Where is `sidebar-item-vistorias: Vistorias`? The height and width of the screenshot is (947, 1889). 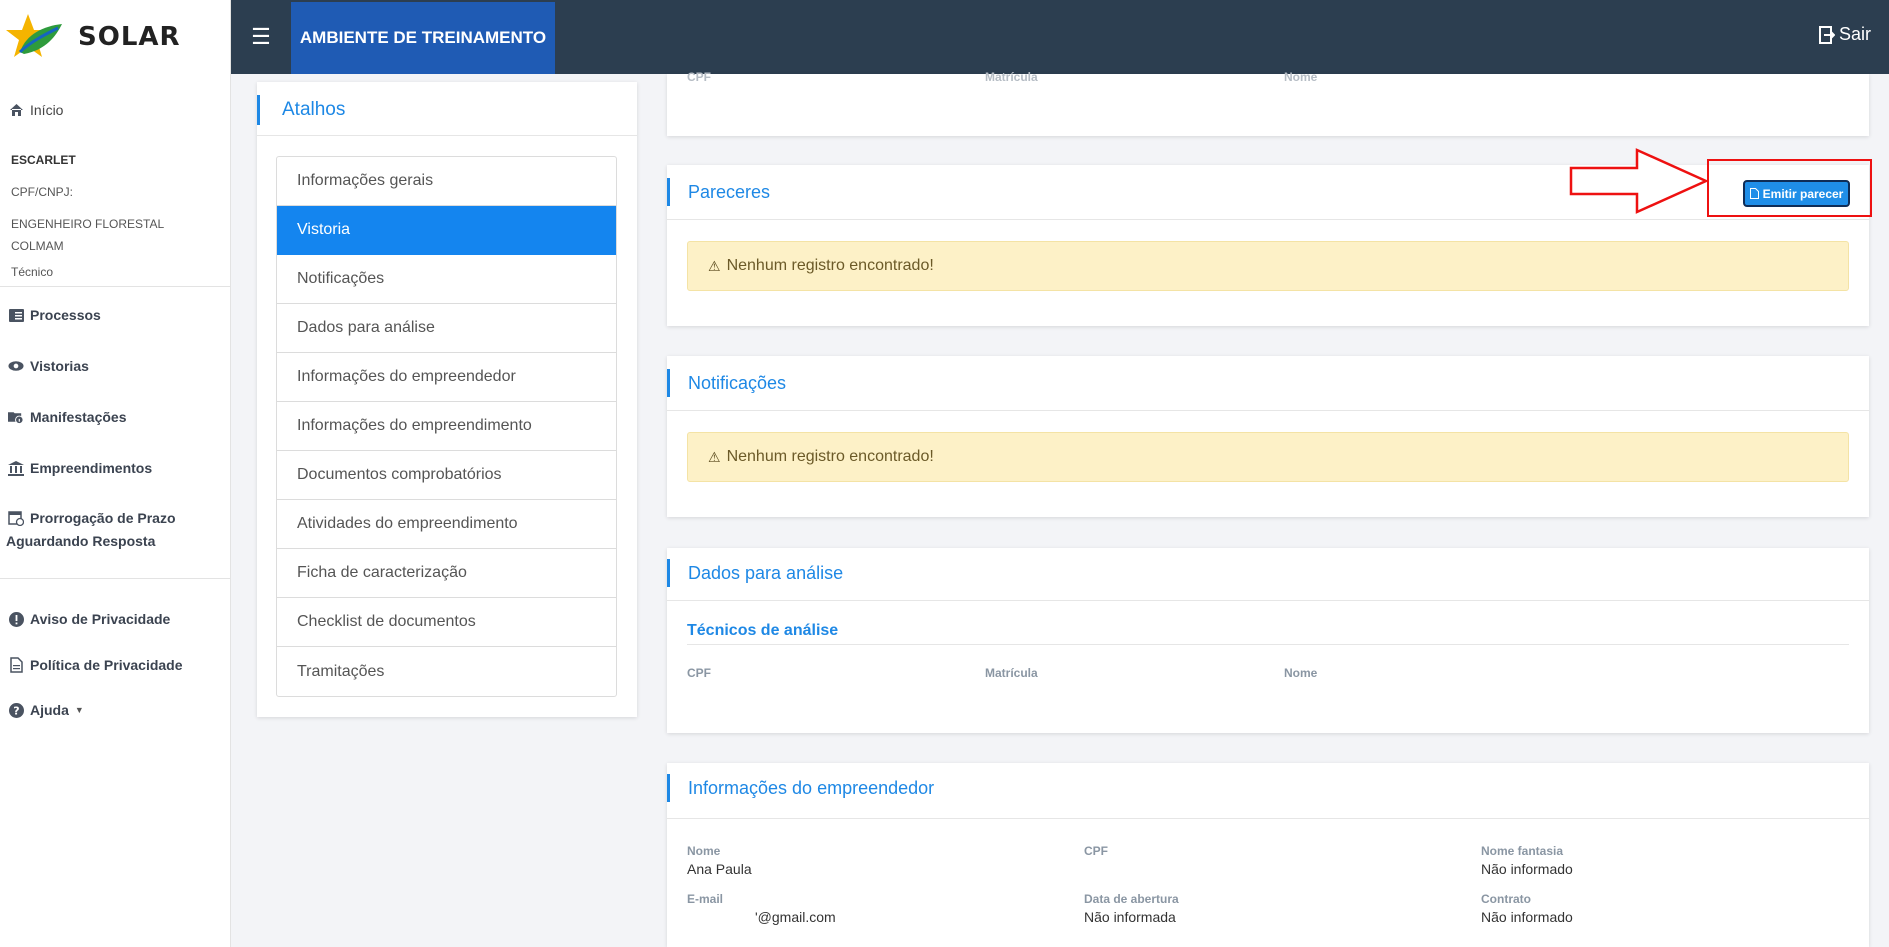
sidebar-item-vistorias: Vistorias is located at coordinates (48, 366).